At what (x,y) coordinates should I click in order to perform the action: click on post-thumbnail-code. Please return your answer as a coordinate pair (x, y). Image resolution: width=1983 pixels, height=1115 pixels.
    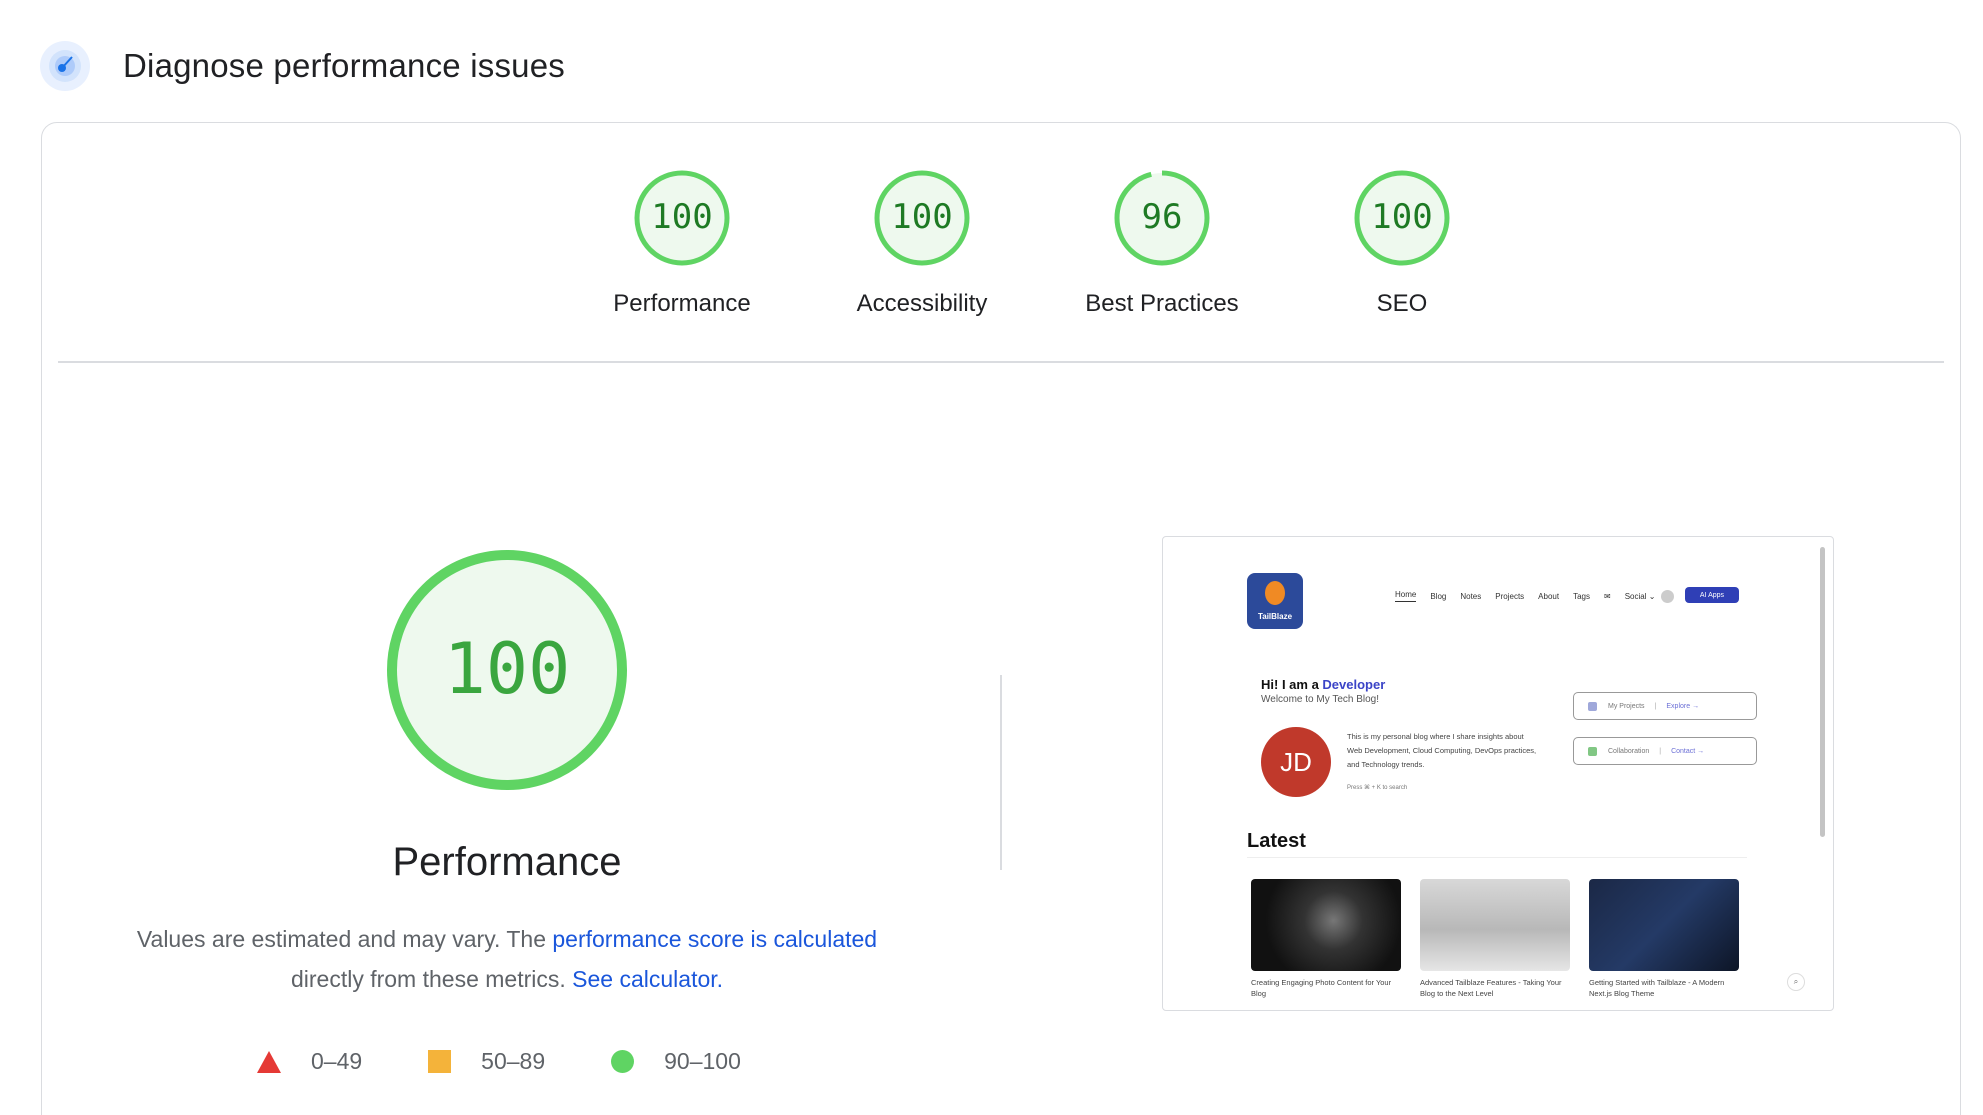
    Looking at the image, I should click on (1664, 925).